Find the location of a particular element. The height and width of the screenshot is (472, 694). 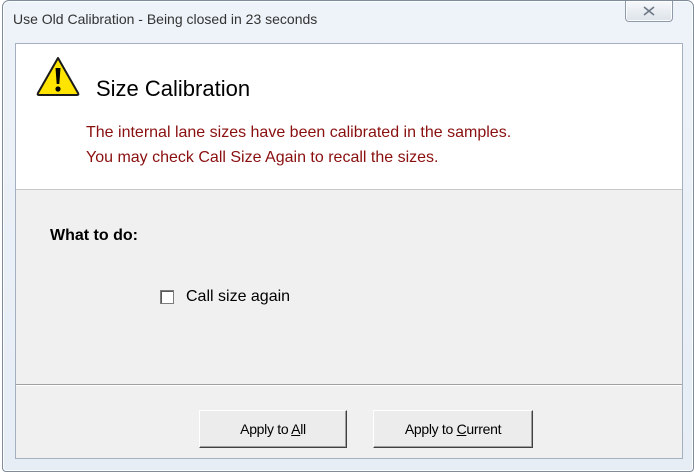

checkbox-box is located at coordinates (167, 297).